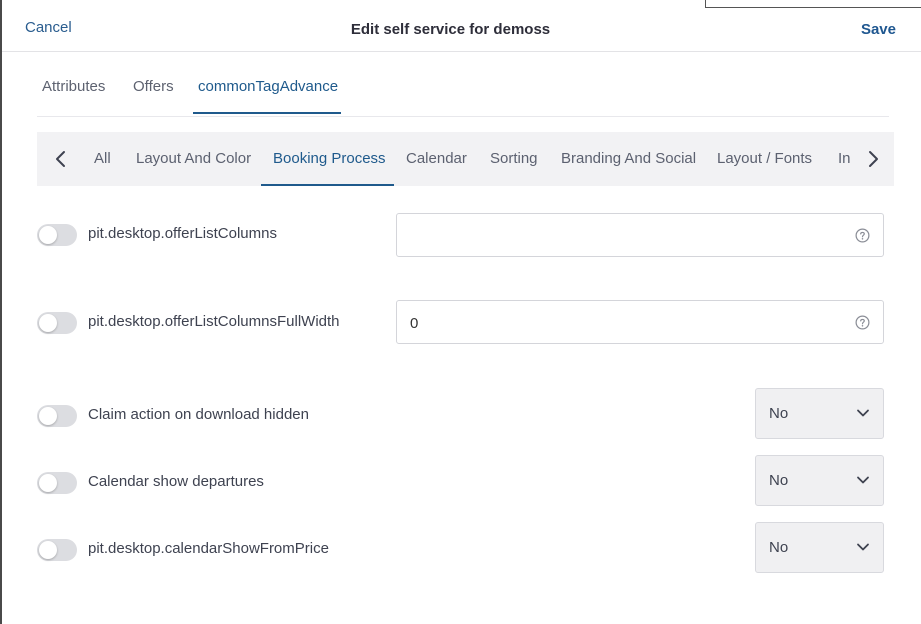  I want to click on toggle-offer-list-columns, so click(57, 235).